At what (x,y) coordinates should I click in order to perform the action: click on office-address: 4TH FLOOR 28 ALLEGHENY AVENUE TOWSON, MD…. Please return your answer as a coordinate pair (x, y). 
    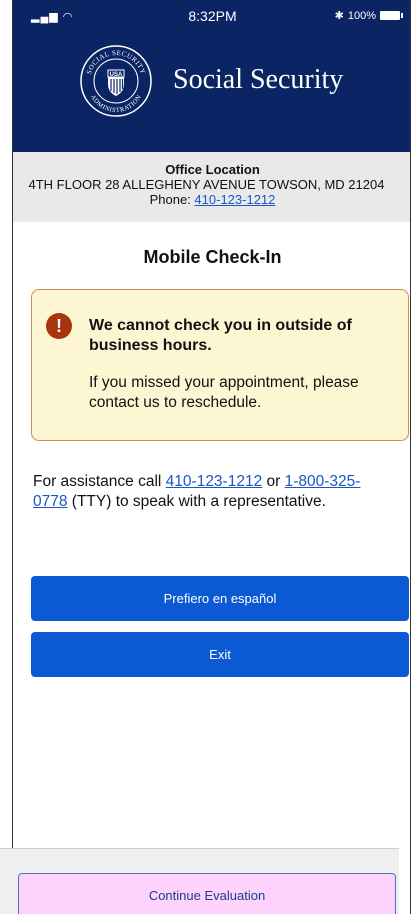
    Looking at the image, I should click on (206, 184).